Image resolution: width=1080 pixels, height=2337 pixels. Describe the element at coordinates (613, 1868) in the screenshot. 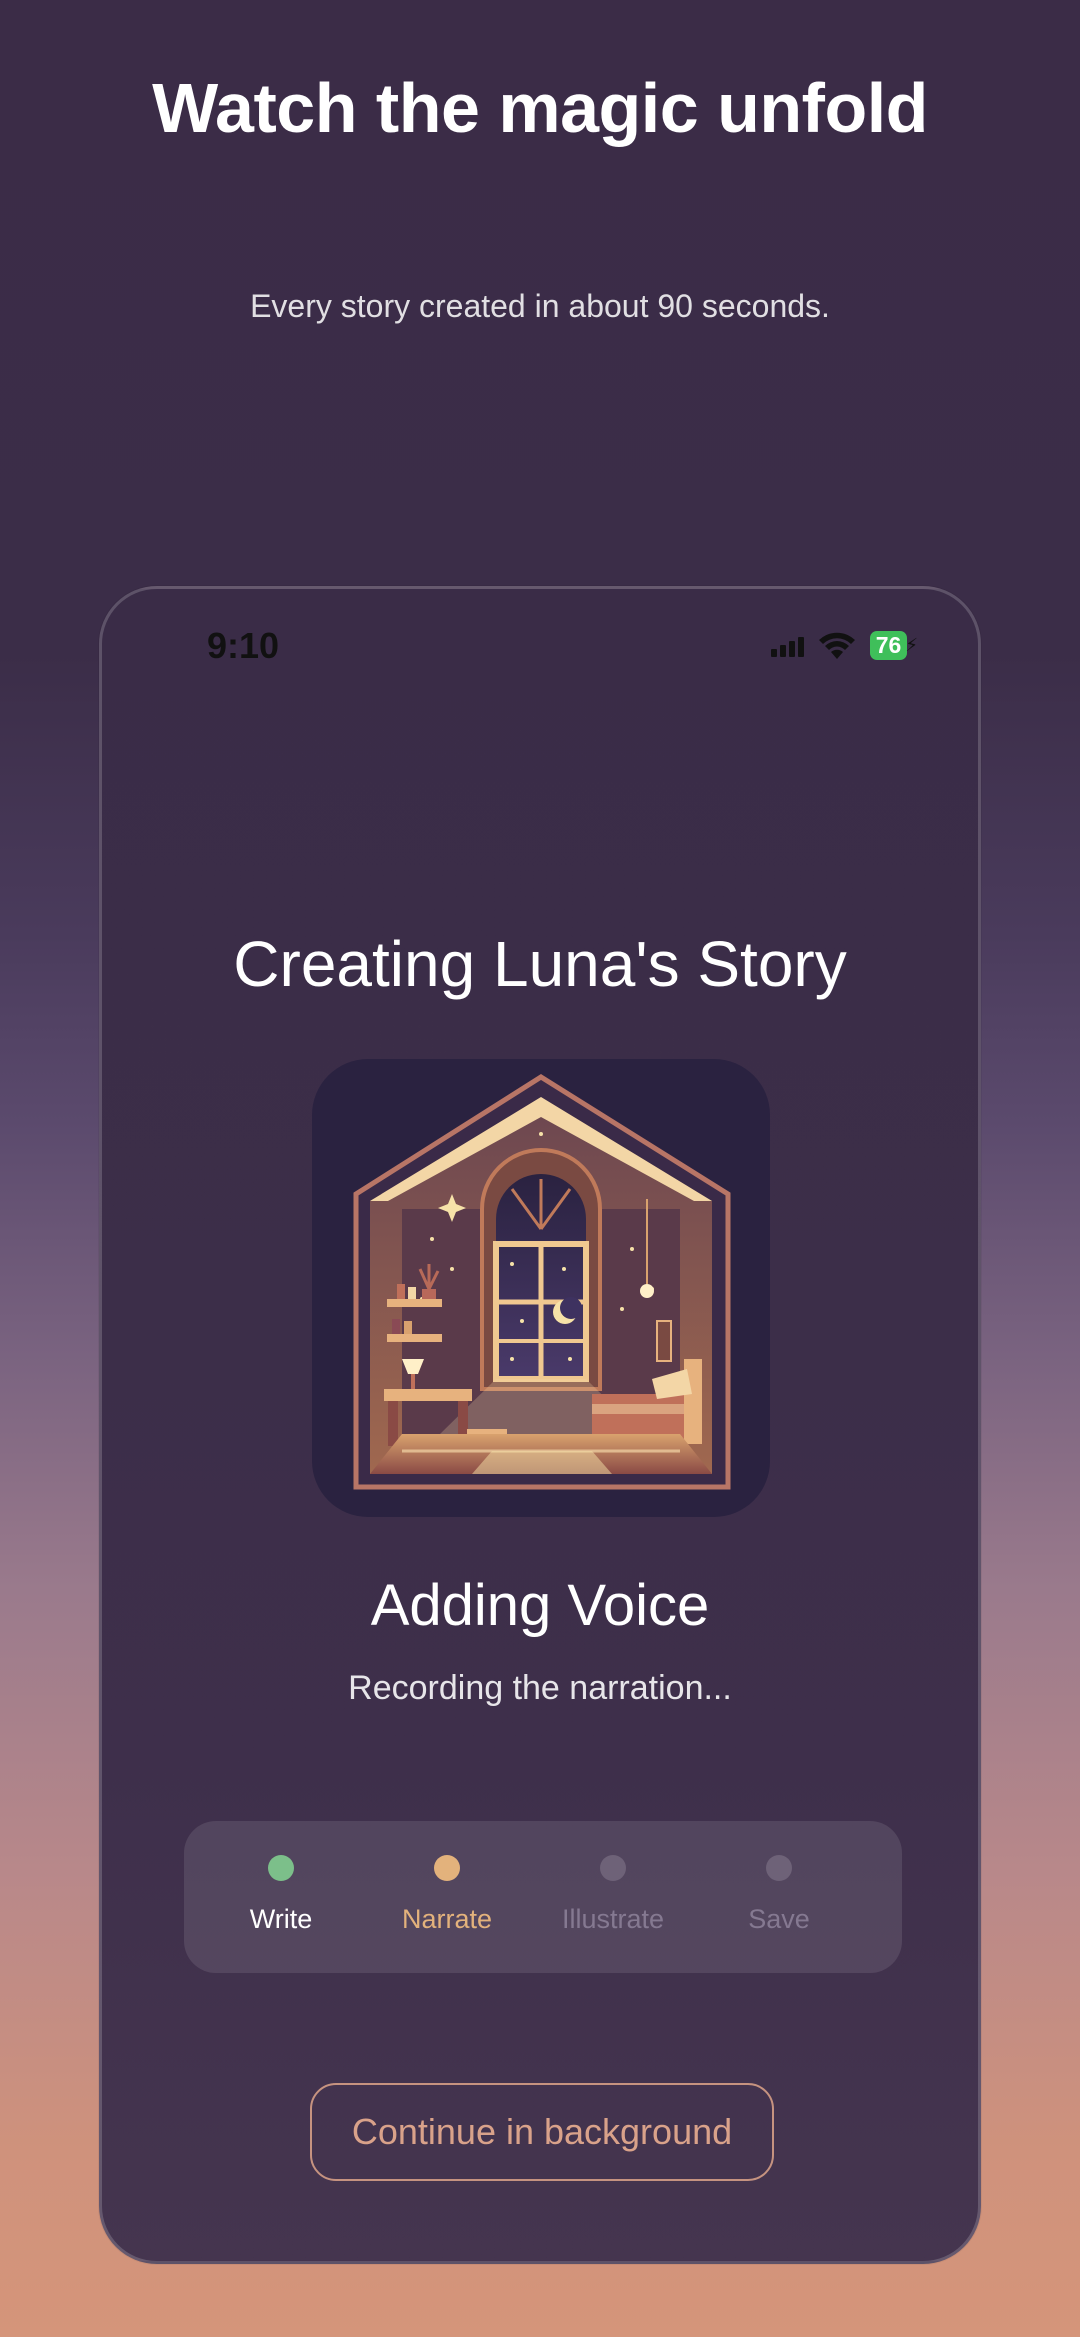

I see `step-illustrate-indicator` at that location.